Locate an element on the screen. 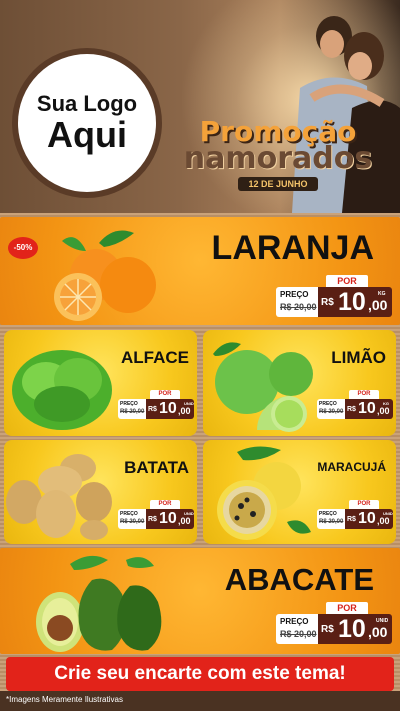 The width and height of the screenshot is (400, 711). product-card-batata: BATATA POR PREÇO R$ 20,00 R$ 10 UNID ,00 is located at coordinates (100, 492).